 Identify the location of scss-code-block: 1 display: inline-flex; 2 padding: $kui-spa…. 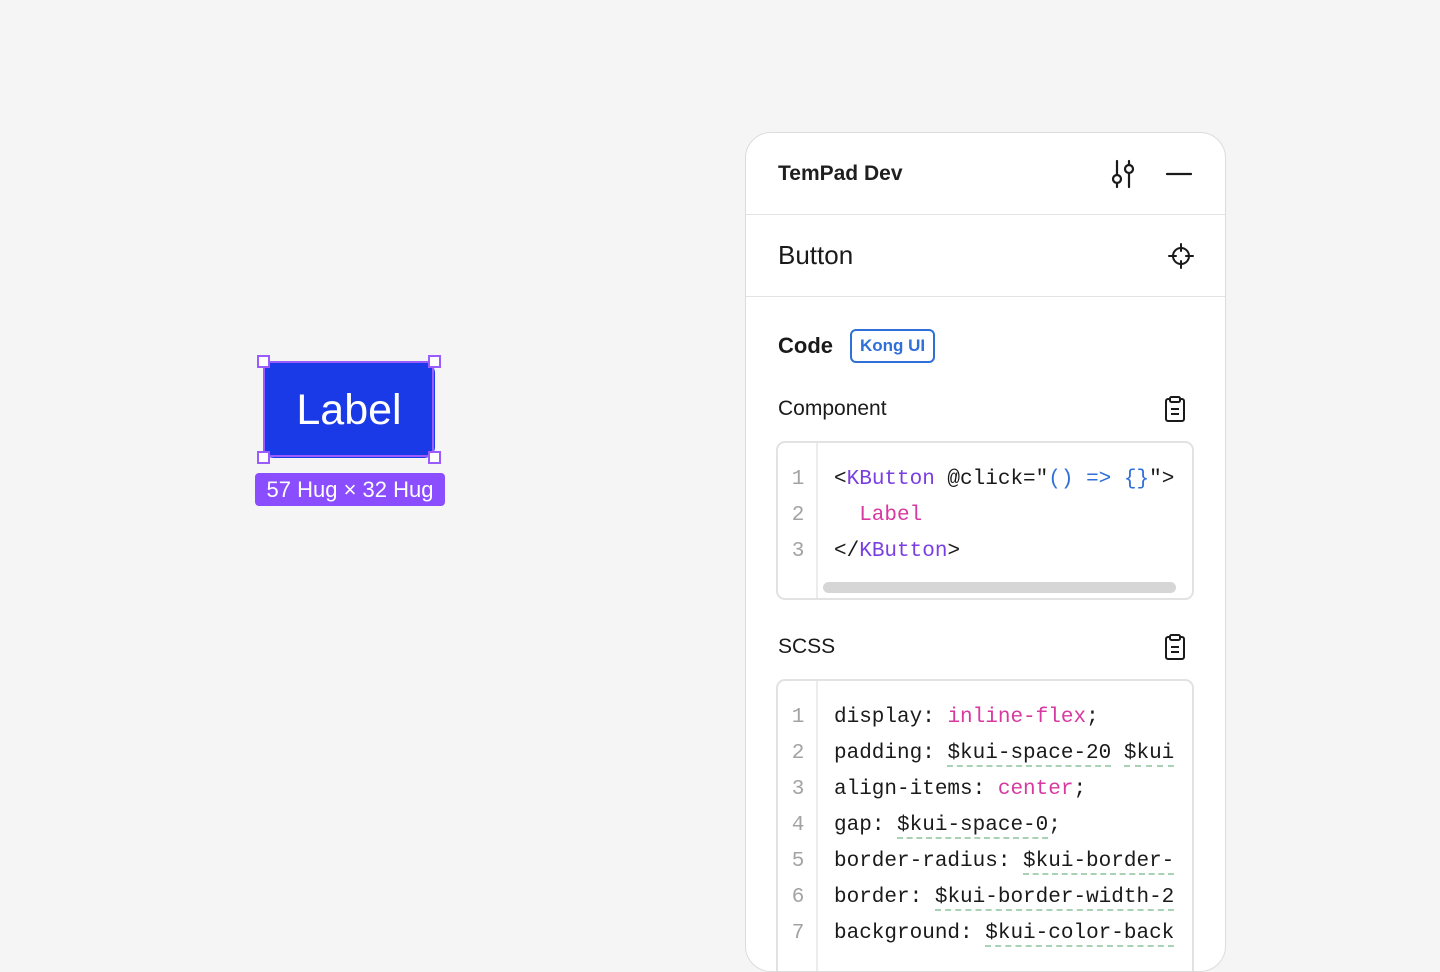
(985, 825).